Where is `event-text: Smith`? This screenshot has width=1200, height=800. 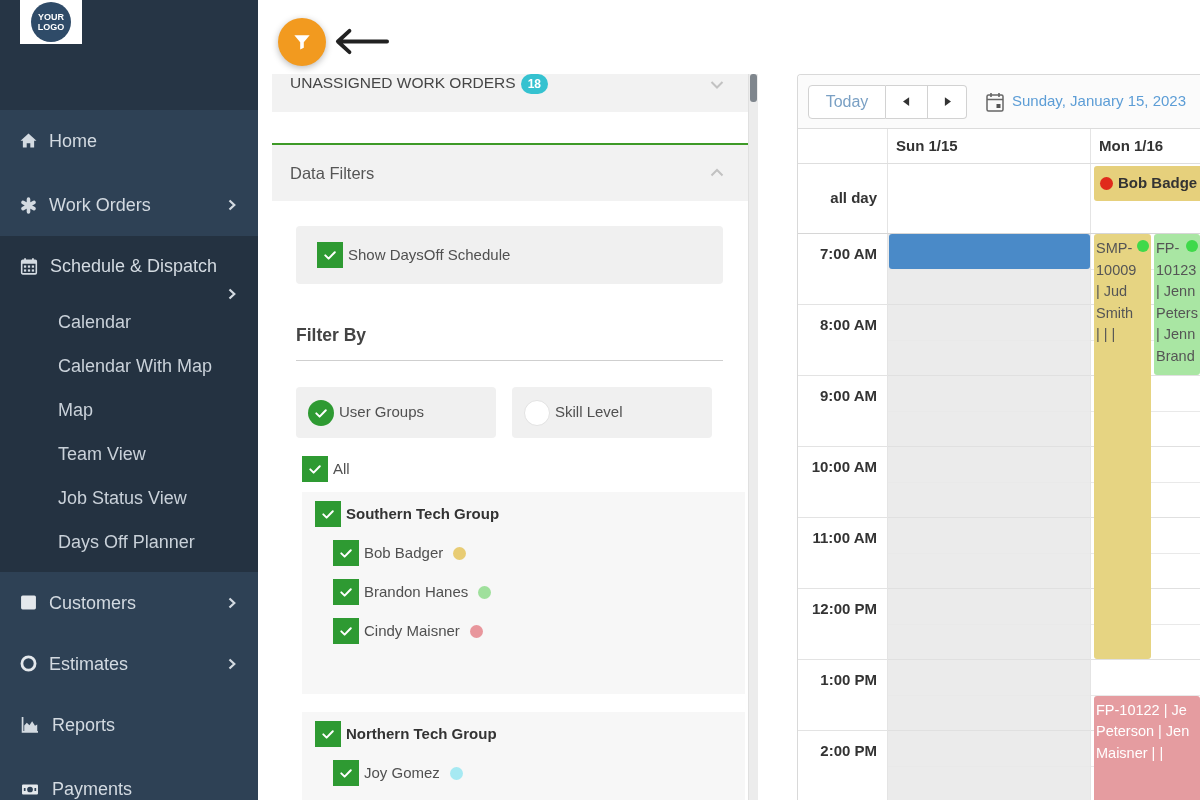 event-text: Smith is located at coordinates (1115, 313).